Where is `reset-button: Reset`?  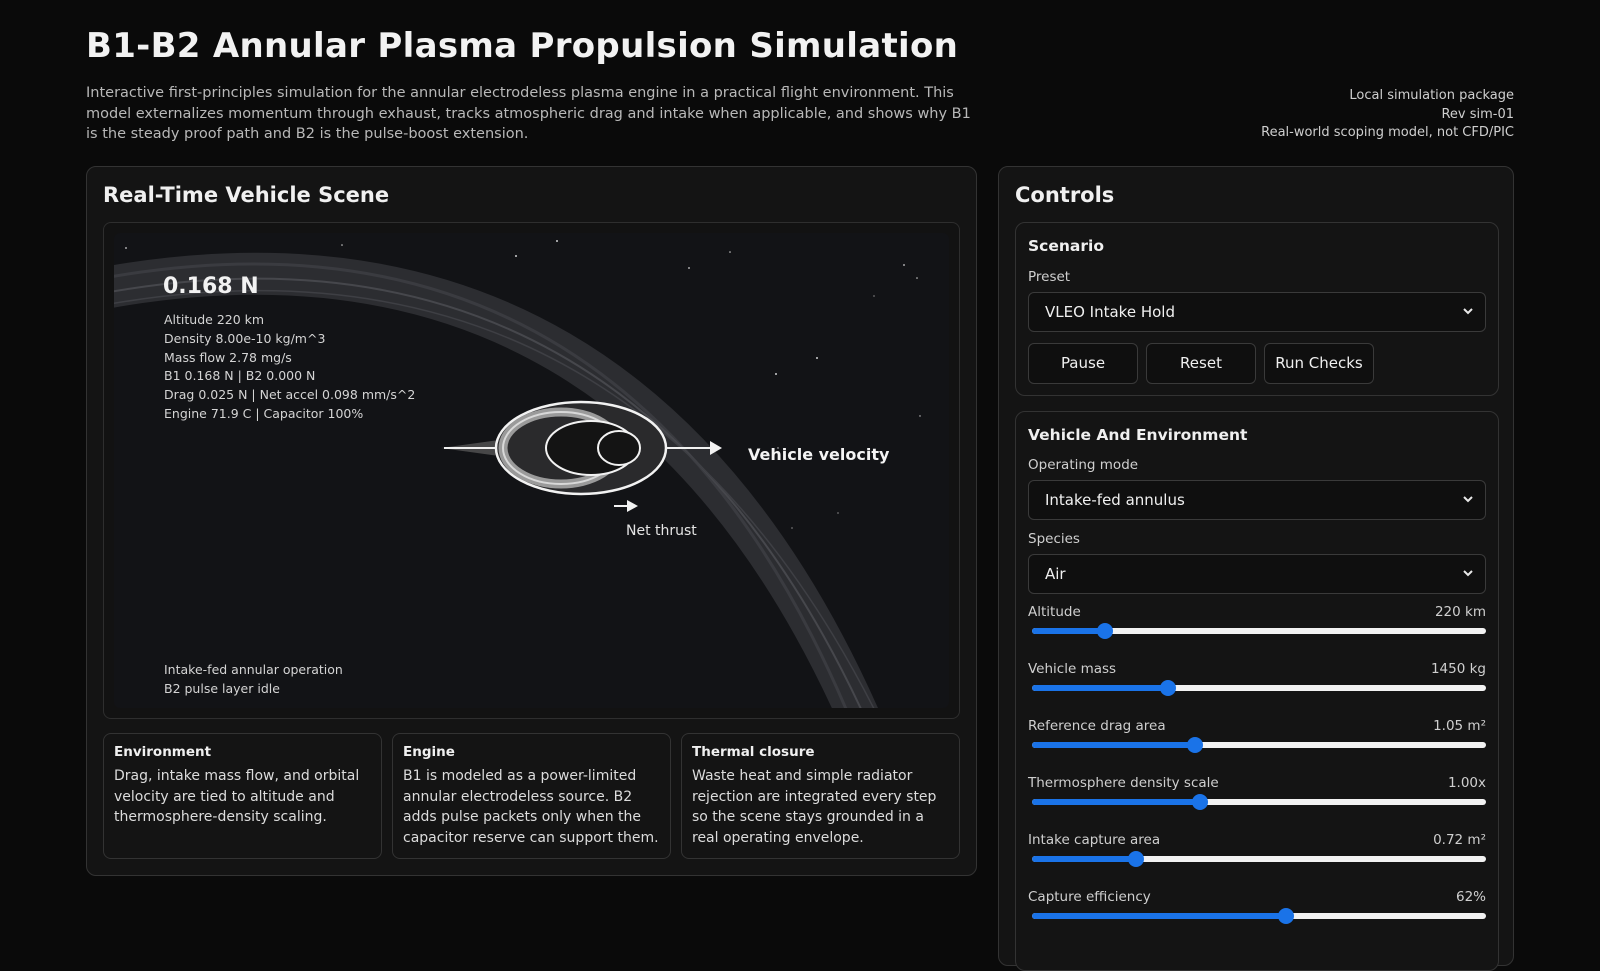
reset-button: Reset is located at coordinates (1201, 363).